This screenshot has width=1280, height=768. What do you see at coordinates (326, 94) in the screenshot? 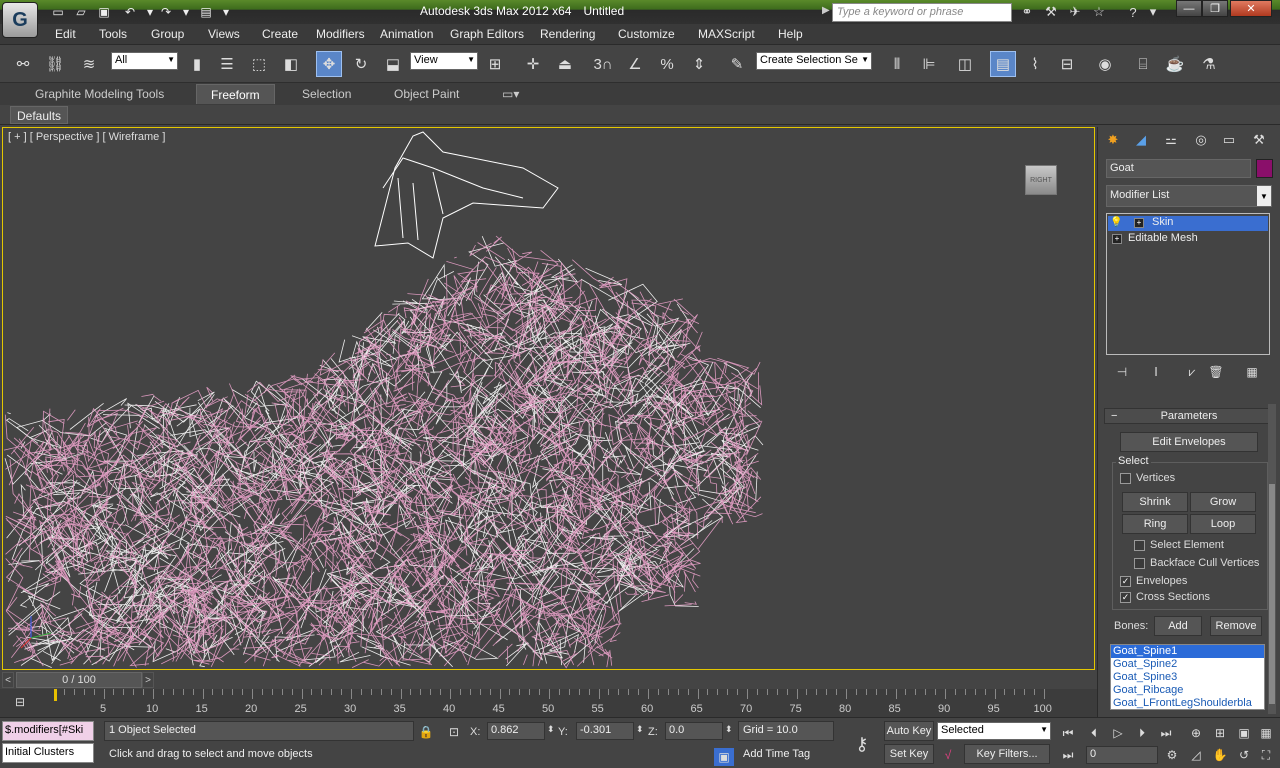
I see `tab-selection: Selection` at bounding box center [326, 94].